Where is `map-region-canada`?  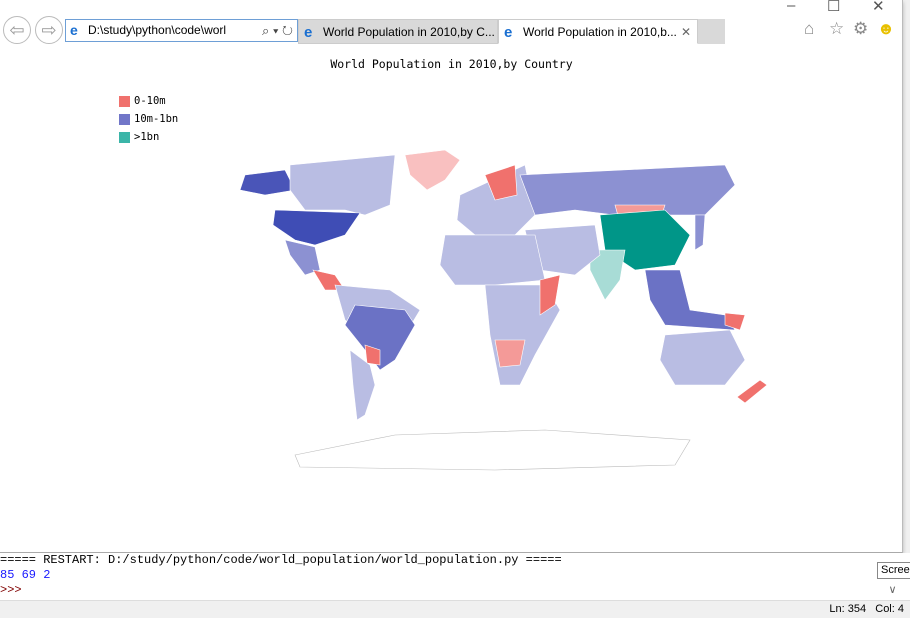
map-region-canada is located at coordinates (342, 185).